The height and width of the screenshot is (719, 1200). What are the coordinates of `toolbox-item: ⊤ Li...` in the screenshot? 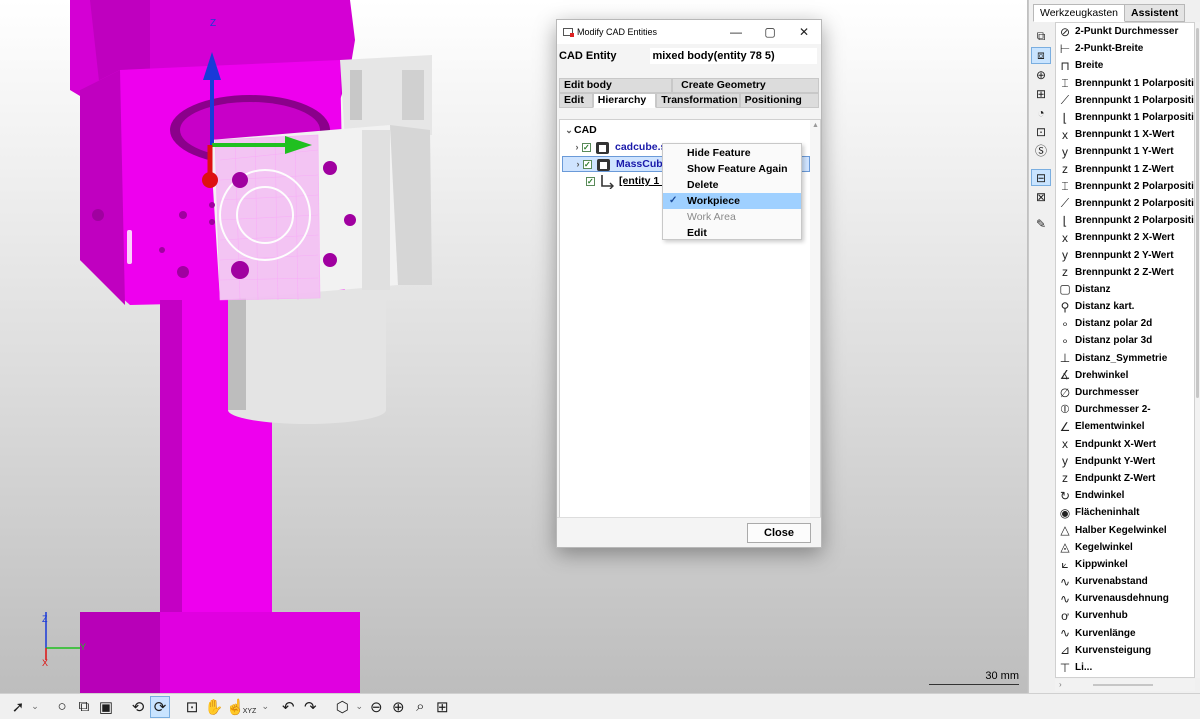 It's located at (1125, 667).